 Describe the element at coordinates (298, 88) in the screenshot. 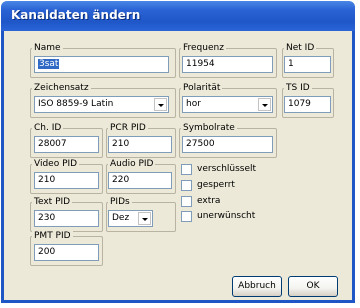

I see `ts-id-label: TS ID` at that location.